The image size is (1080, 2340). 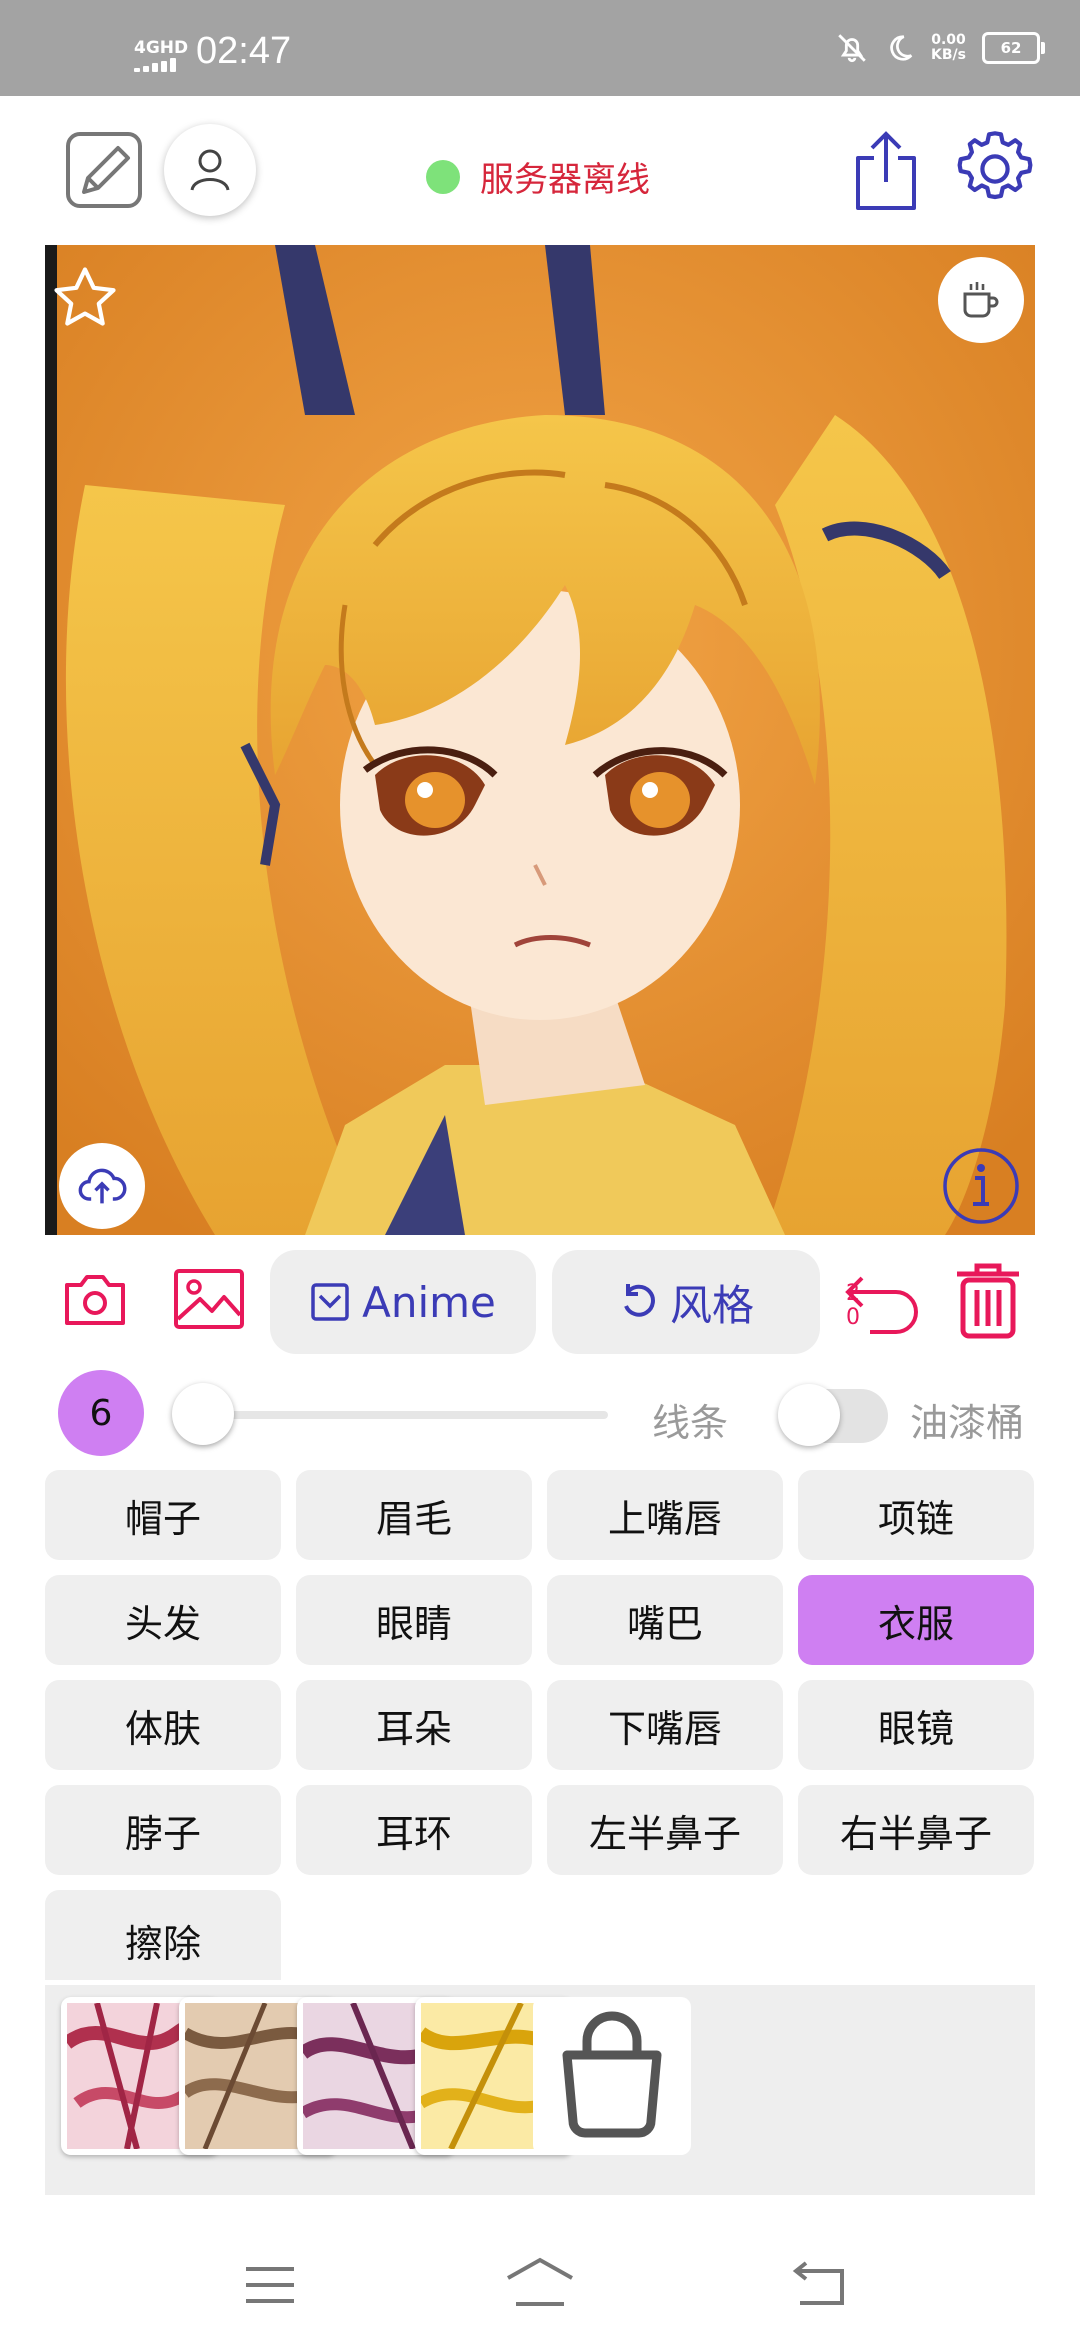 I want to click on trash-icon, so click(x=988, y=1300).